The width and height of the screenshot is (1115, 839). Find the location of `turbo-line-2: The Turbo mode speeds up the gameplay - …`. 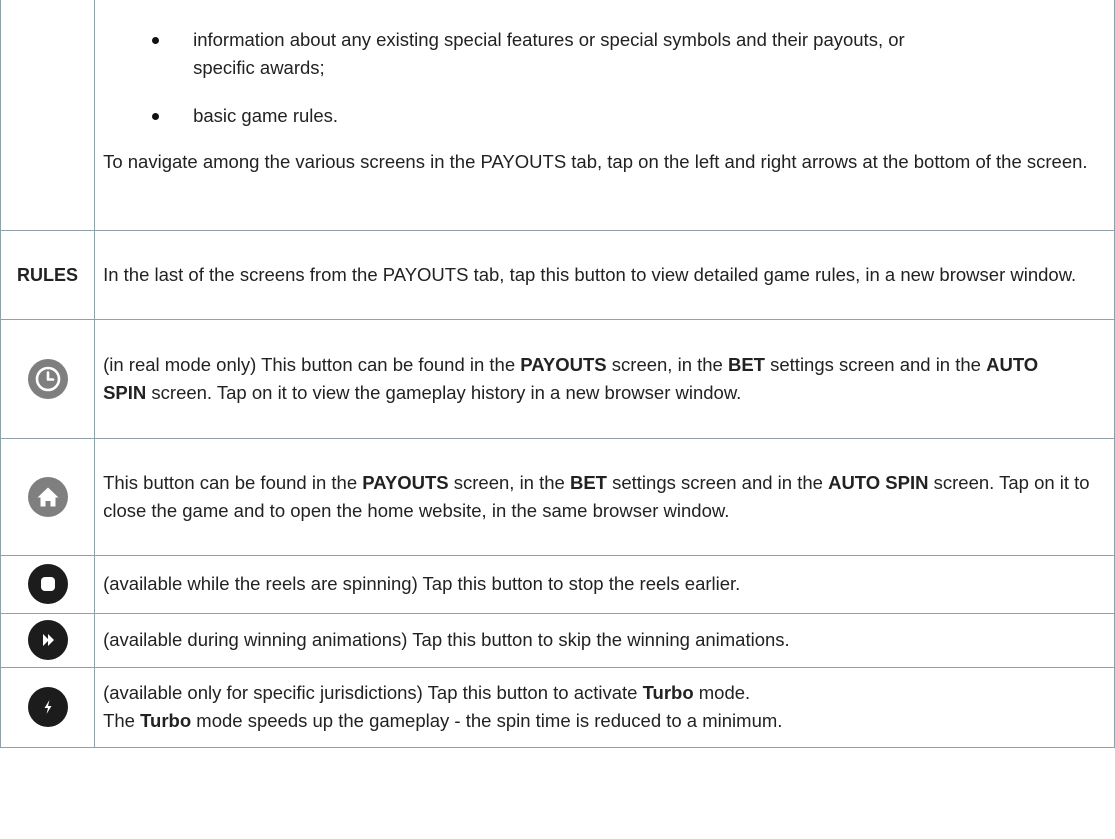

turbo-line-2: The Turbo mode speeds up the gameplay - … is located at coordinates (443, 720).